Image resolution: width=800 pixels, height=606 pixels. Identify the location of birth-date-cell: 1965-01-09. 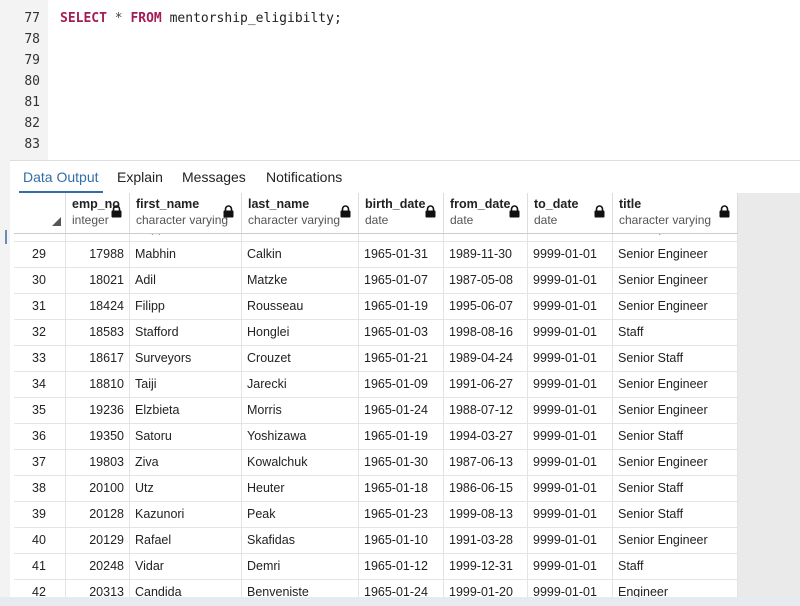
(401, 384).